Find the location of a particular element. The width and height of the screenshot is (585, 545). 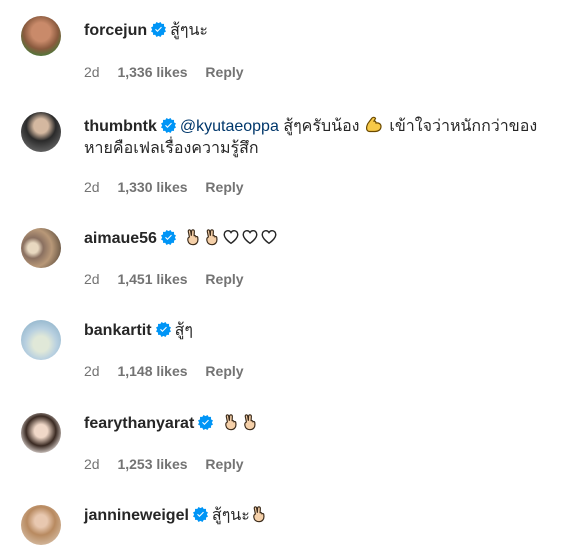

likes-count: 1,330 likes is located at coordinates (152, 187).